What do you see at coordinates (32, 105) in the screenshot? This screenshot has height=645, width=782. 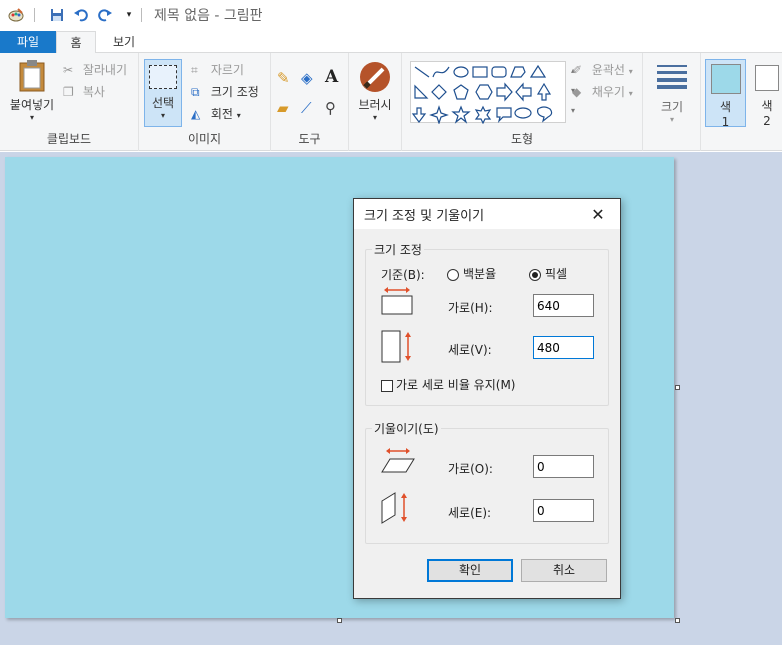 I see `paste-label: 붙여넣기` at bounding box center [32, 105].